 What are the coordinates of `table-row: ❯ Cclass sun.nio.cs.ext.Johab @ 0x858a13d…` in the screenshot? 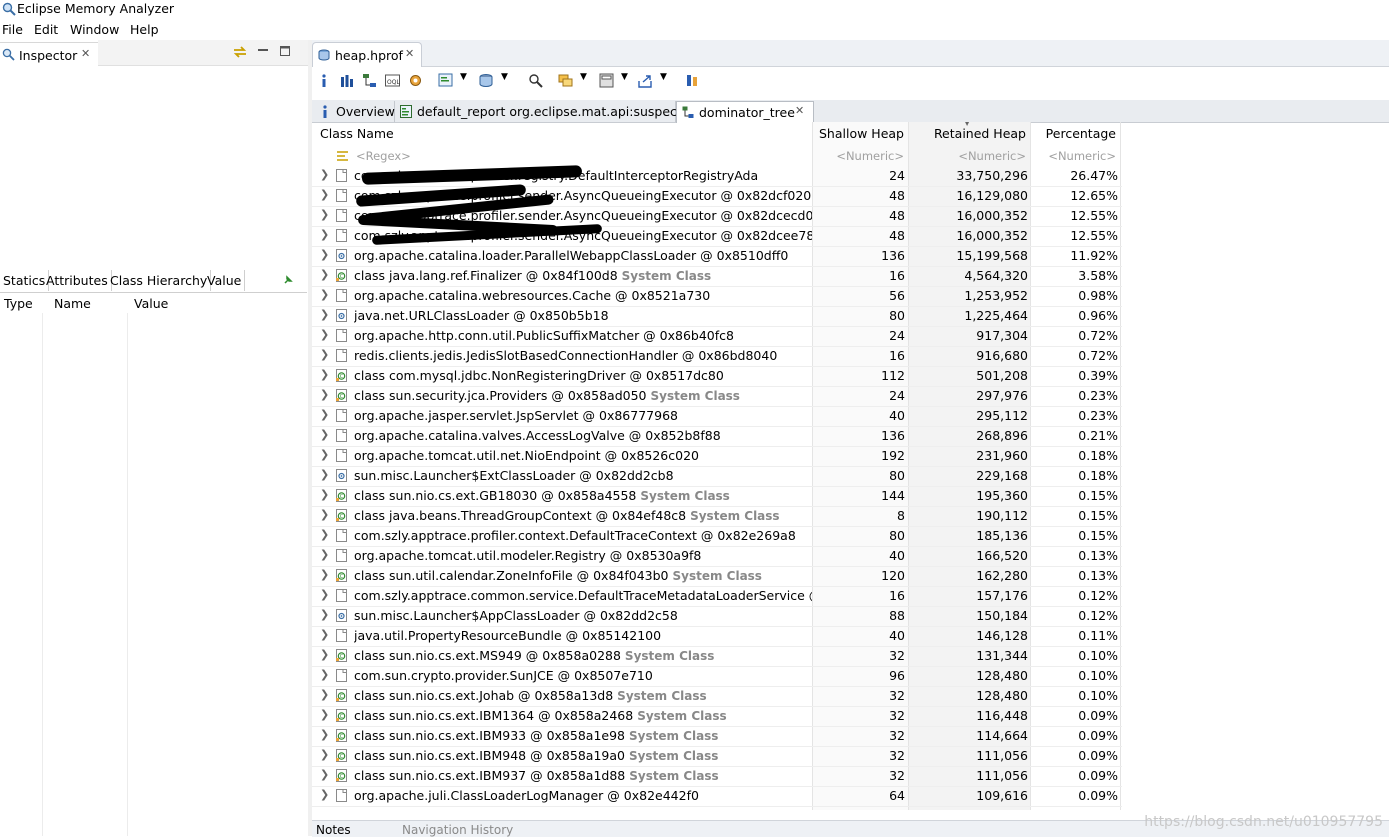 It's located at (717, 696).